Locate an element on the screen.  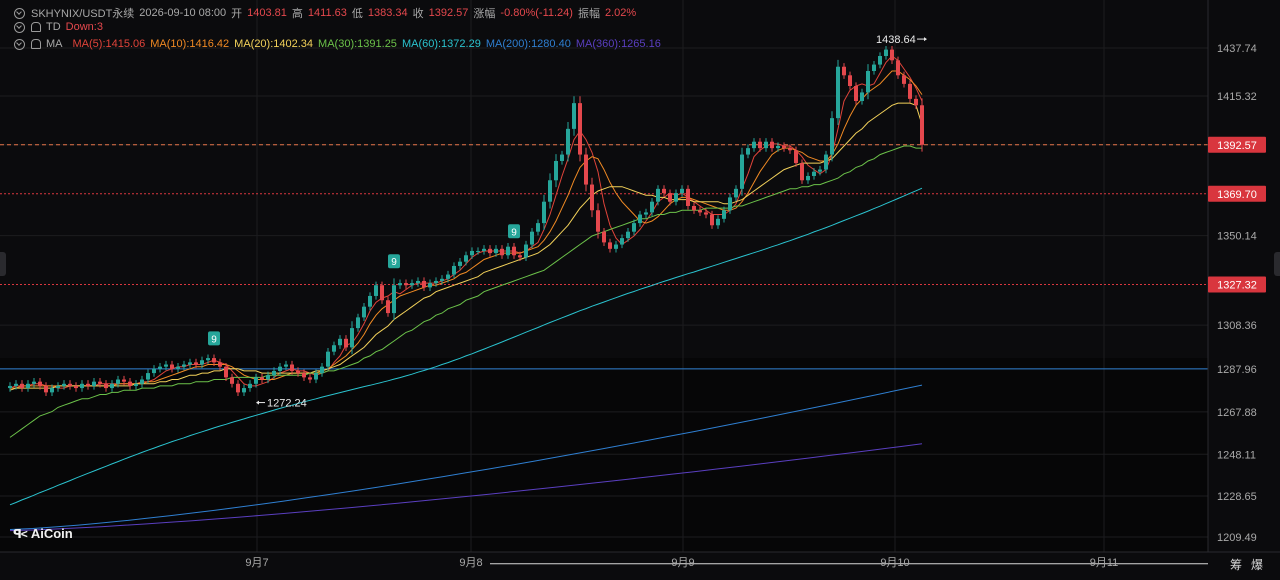
ma-label: MA is located at coordinates (54, 44).